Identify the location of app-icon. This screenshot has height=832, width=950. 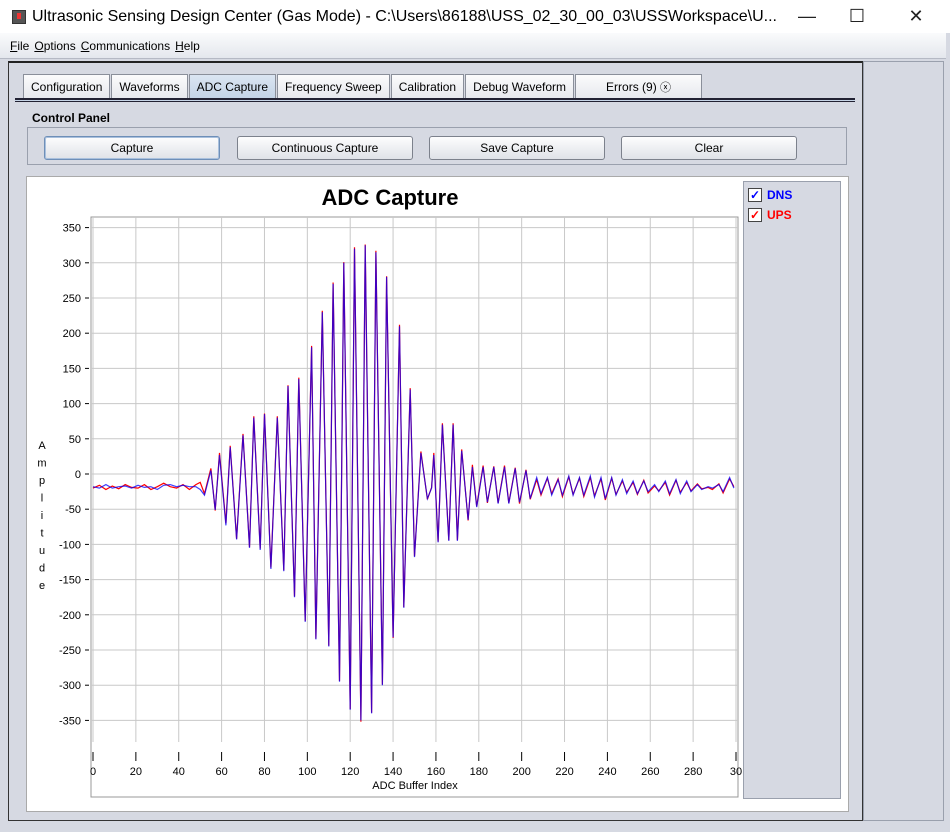
(19, 16).